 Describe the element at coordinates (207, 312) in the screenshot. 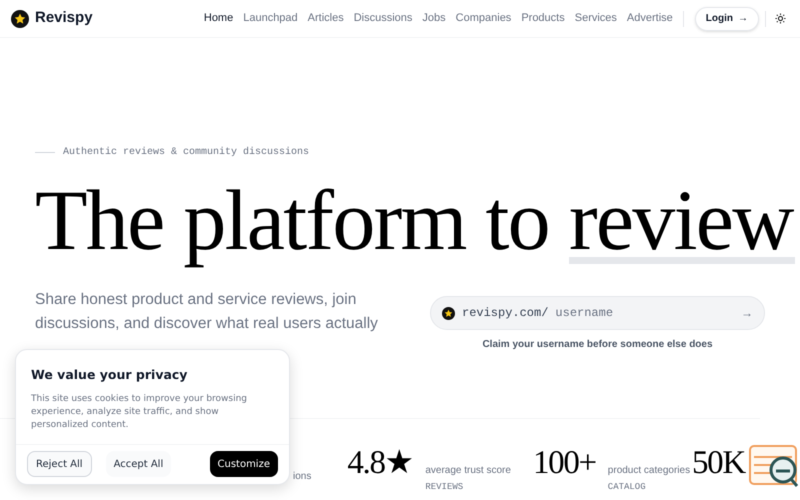

I see `hero-description: Share honest product and service reviews, join discussions, and discover what real users actually` at that location.